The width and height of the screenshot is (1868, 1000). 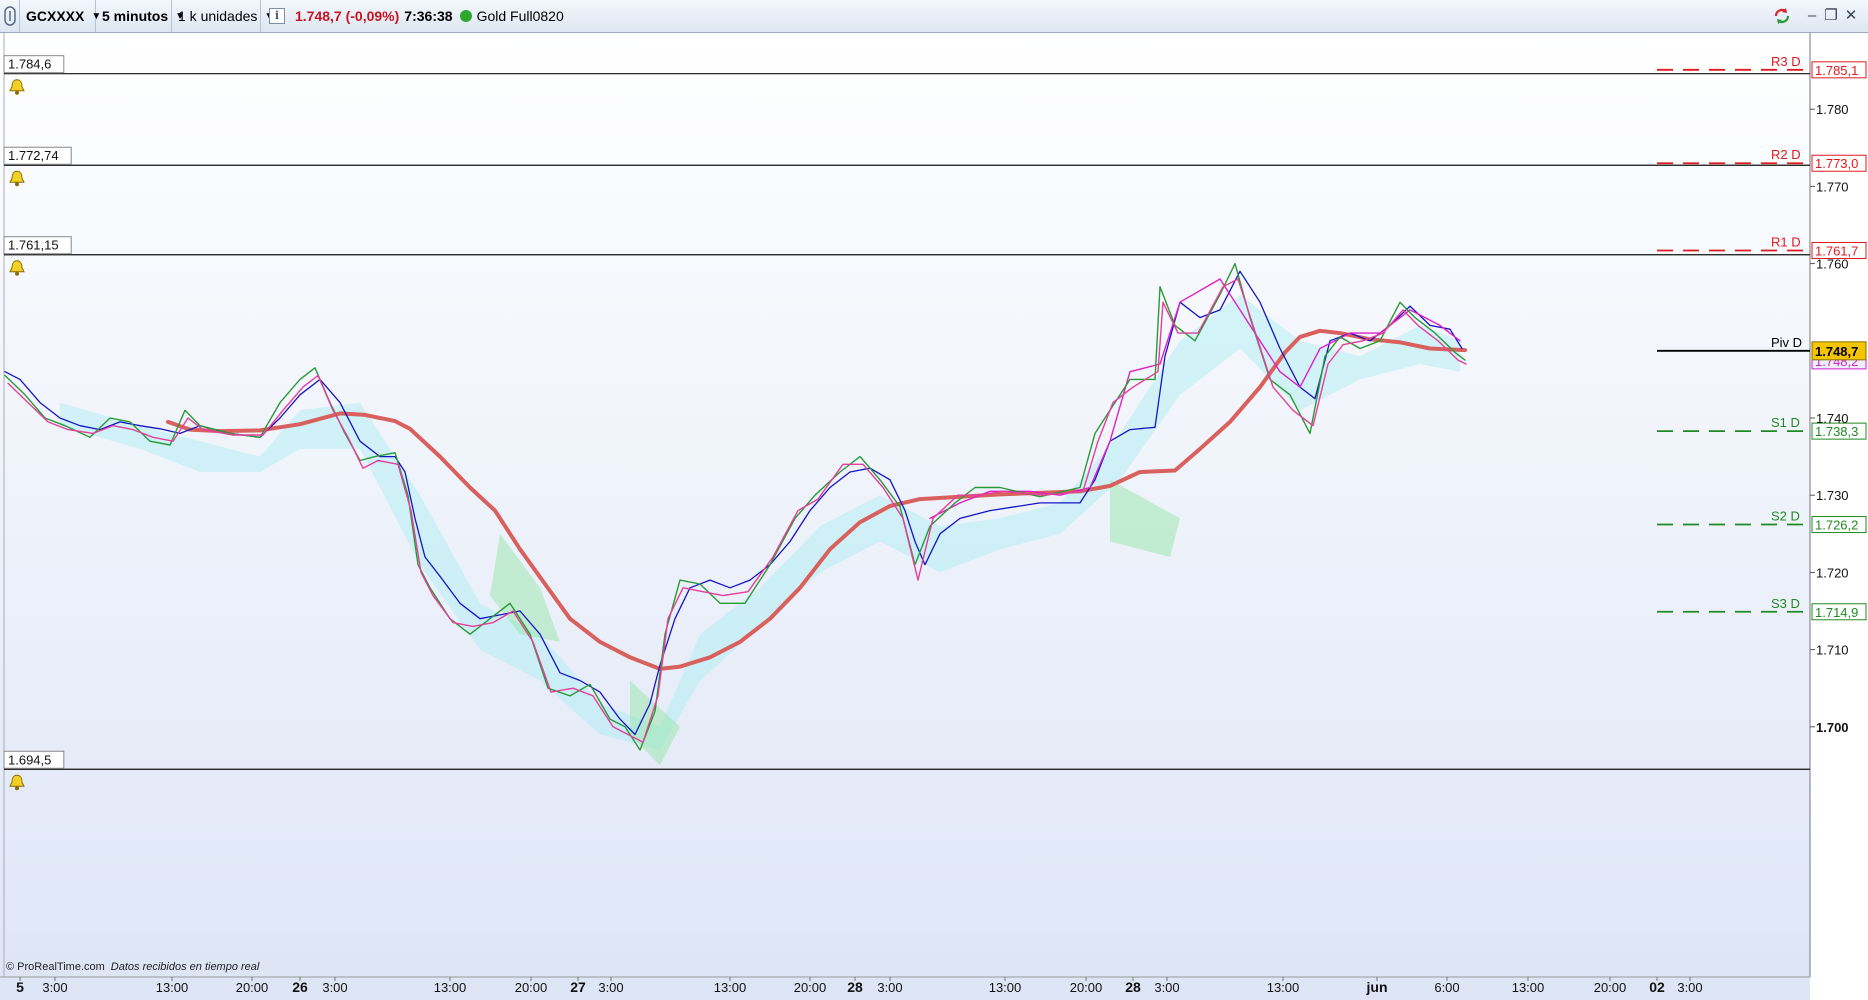 I want to click on units-label: 1 k unidades, so click(x=218, y=16).